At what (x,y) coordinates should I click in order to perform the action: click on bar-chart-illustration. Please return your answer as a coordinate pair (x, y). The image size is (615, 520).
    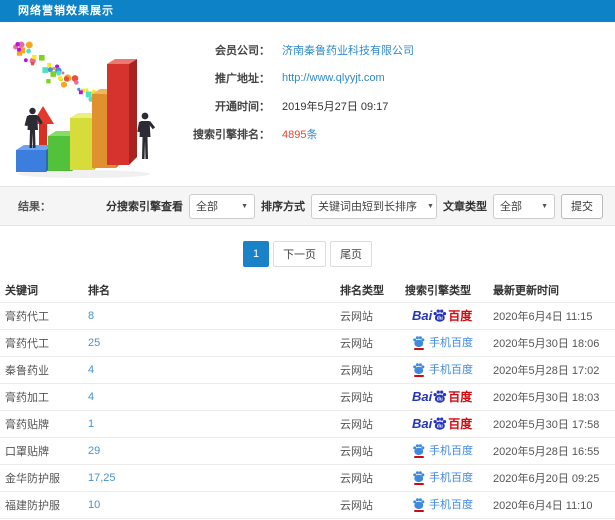
    Looking at the image, I should click on (84, 109).